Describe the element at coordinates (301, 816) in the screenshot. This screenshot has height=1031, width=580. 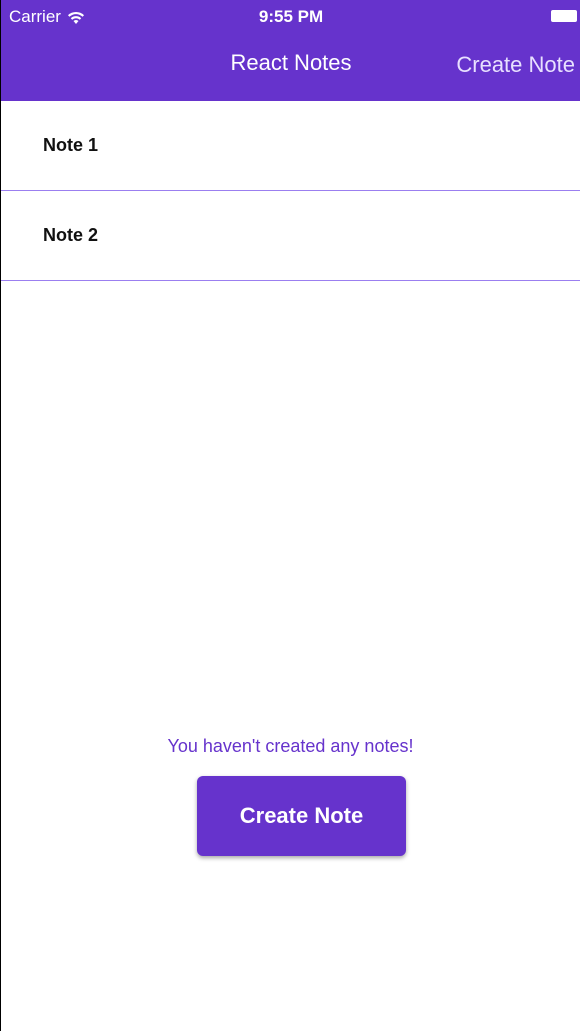
I see `create-note-button: Create Note` at that location.